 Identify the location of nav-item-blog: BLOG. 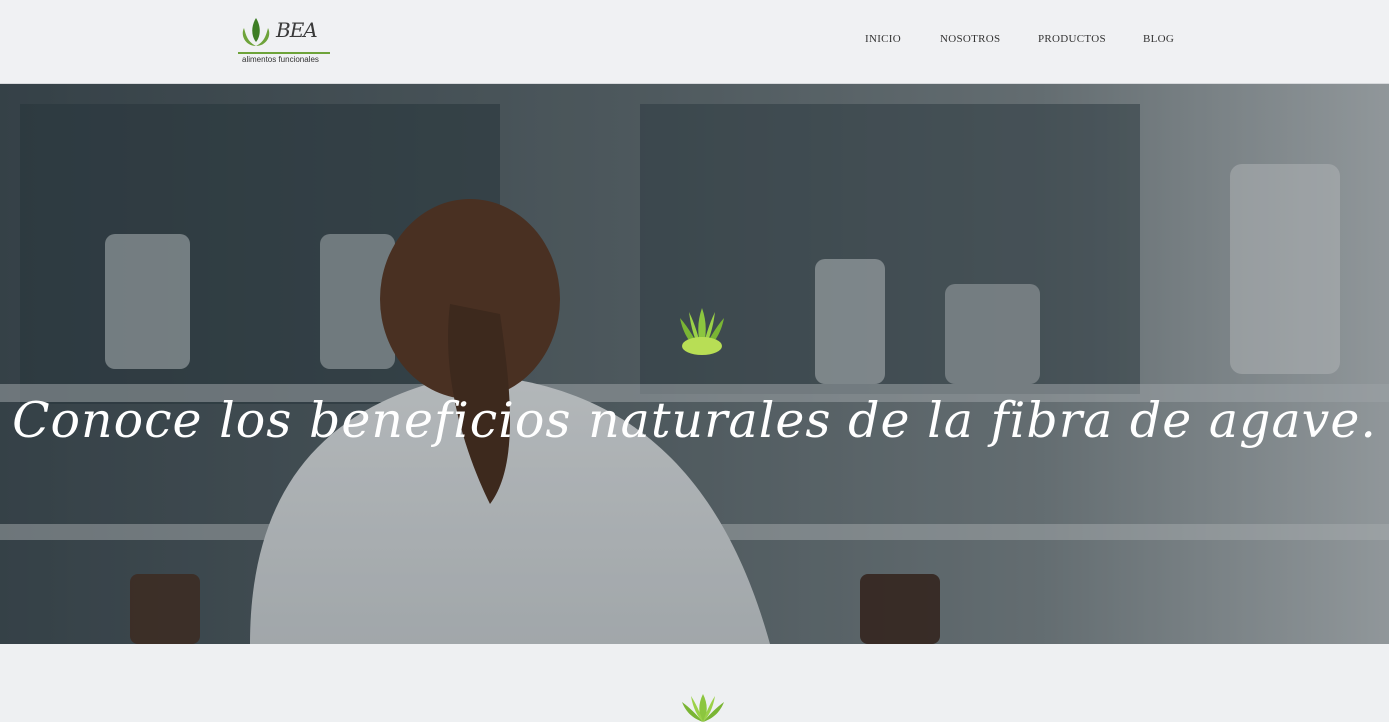
(1158, 39).